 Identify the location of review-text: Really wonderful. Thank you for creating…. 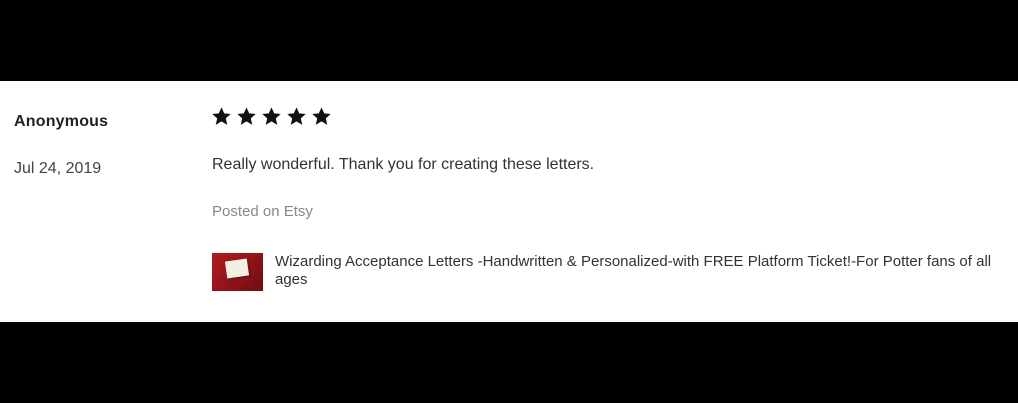
(403, 164).